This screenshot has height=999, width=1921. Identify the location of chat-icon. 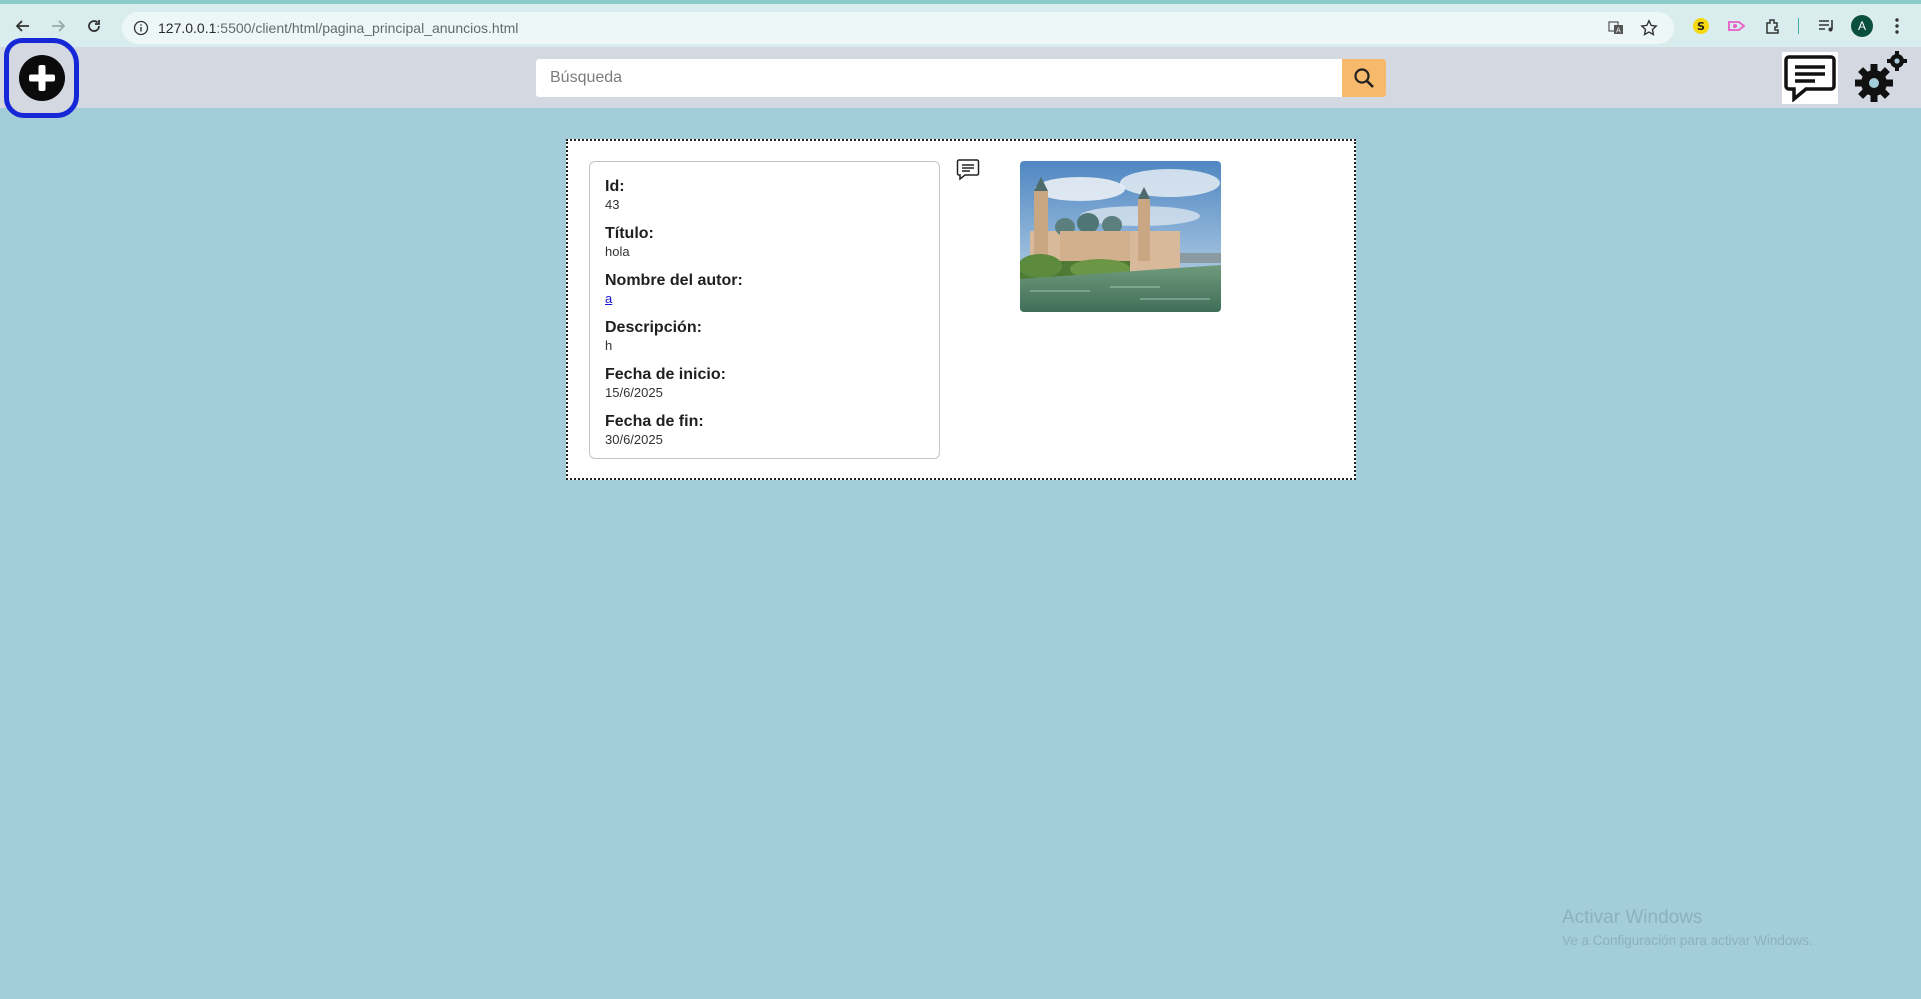
(1810, 78).